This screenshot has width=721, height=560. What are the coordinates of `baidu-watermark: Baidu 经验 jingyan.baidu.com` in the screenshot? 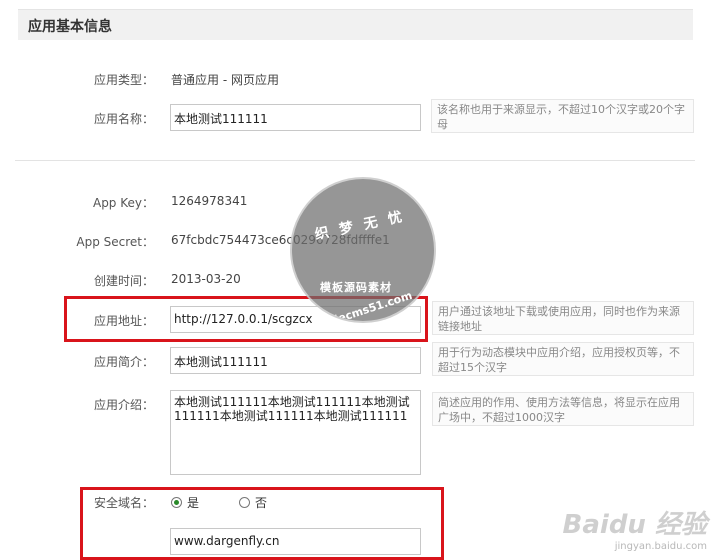 It's located at (635, 528).